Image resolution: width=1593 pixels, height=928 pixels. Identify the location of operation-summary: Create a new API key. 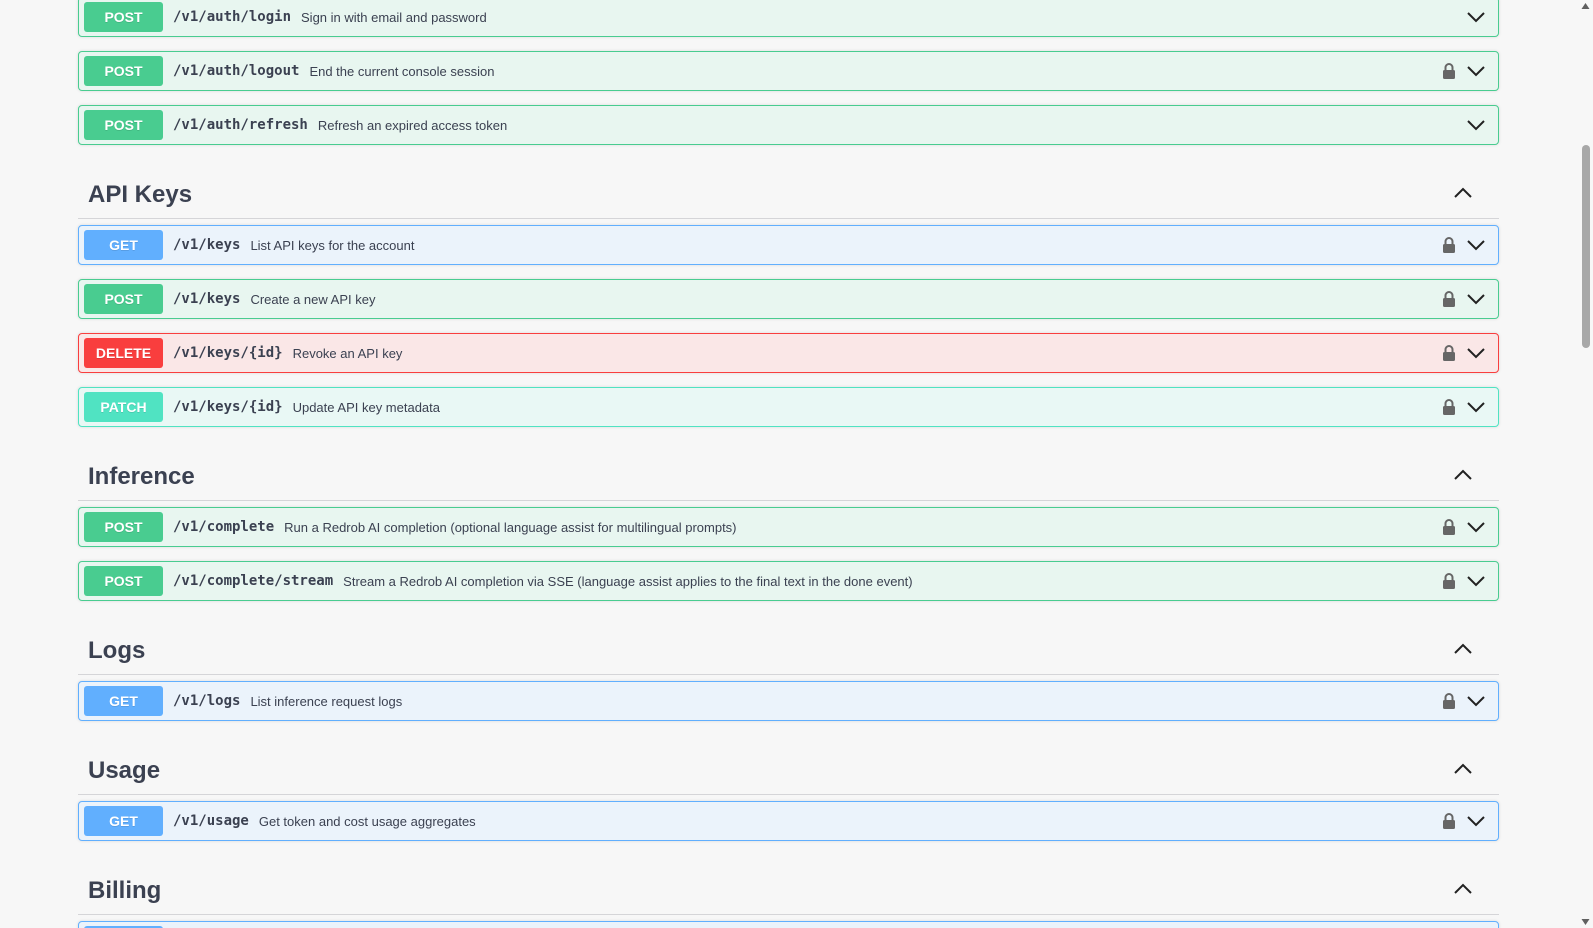
(313, 299).